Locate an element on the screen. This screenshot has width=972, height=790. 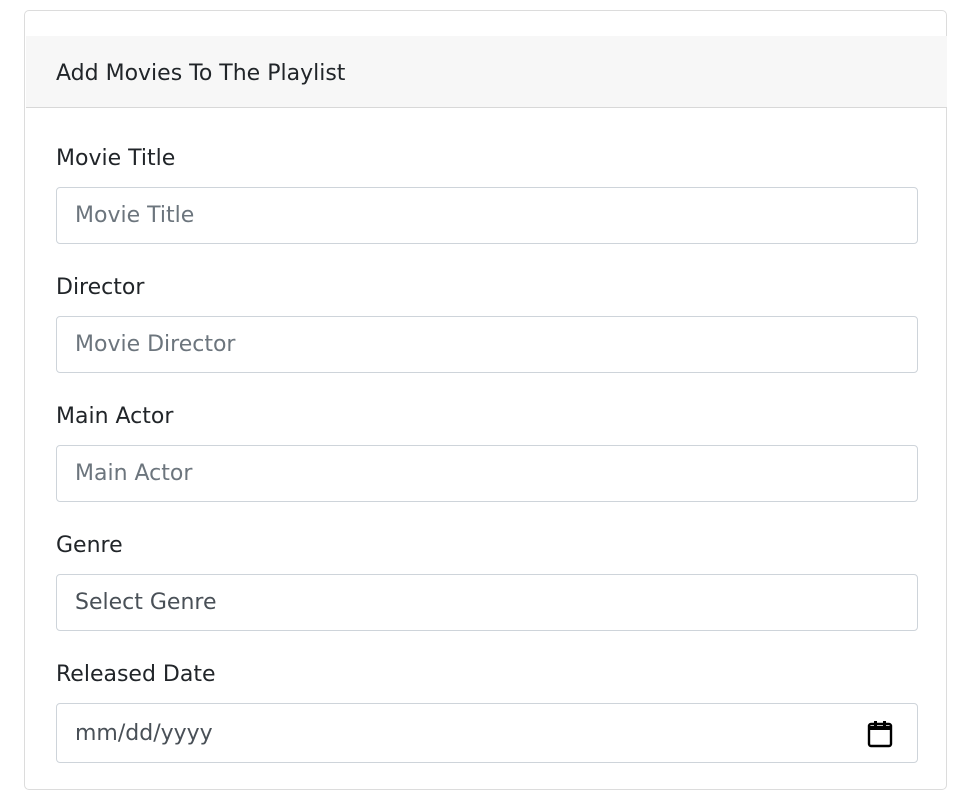
released-date-label: Released Date is located at coordinates (136, 674).